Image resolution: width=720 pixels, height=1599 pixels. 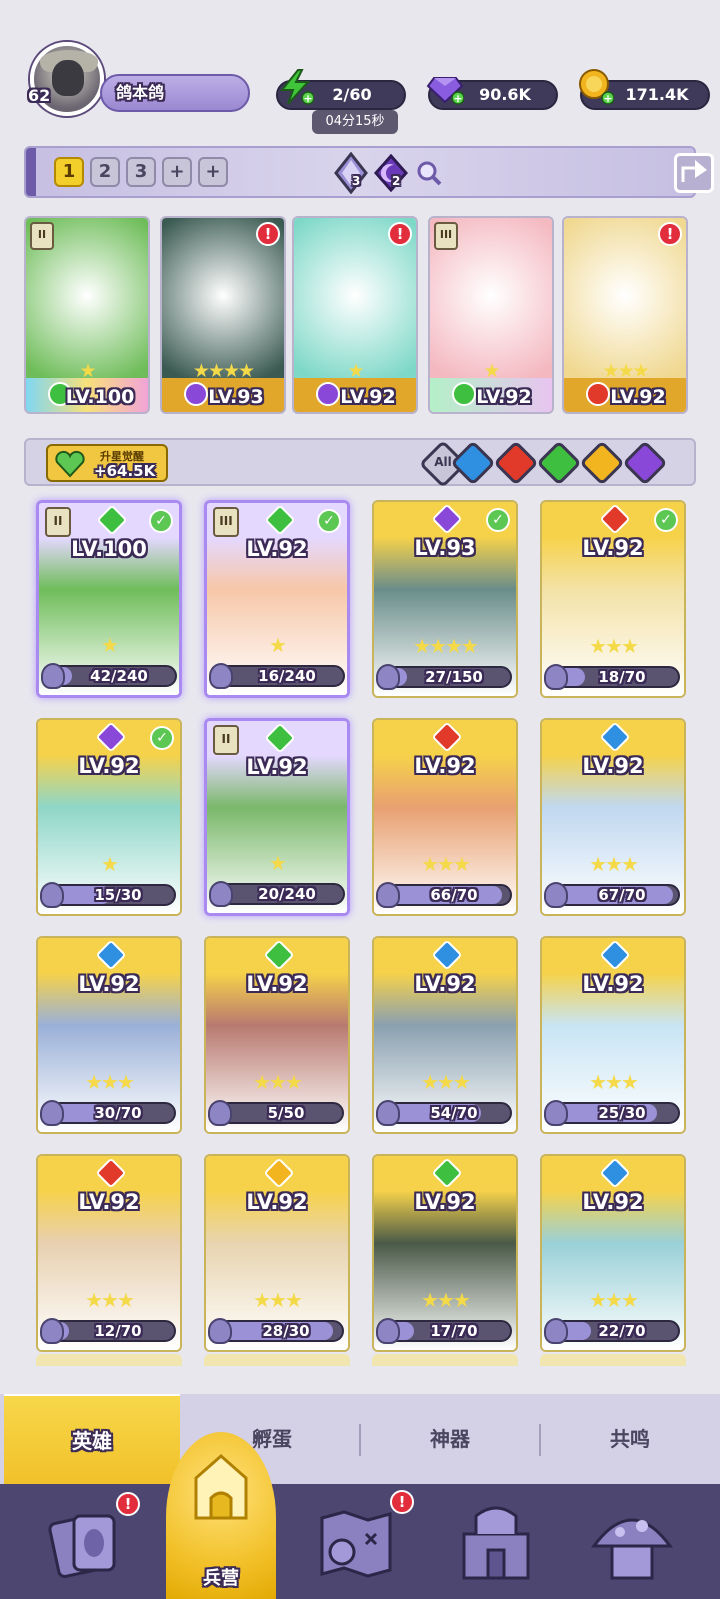 What do you see at coordinates (391, 173) in the screenshot?
I see `moon-icon` at bounding box center [391, 173].